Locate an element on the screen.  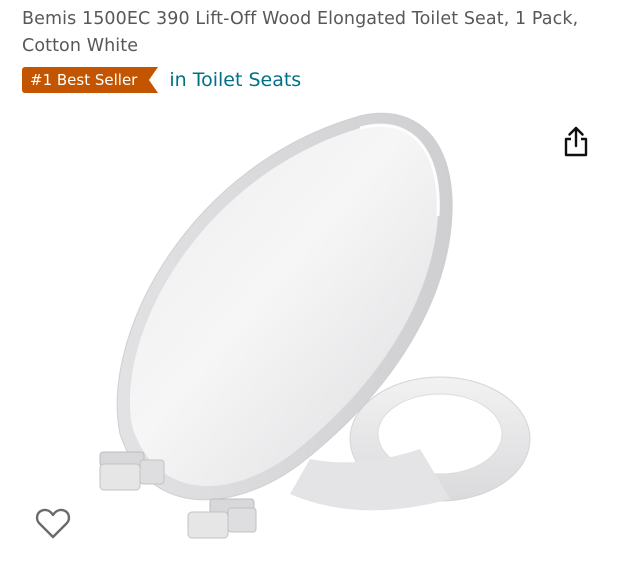
wishlist-button is located at coordinates (53, 523).